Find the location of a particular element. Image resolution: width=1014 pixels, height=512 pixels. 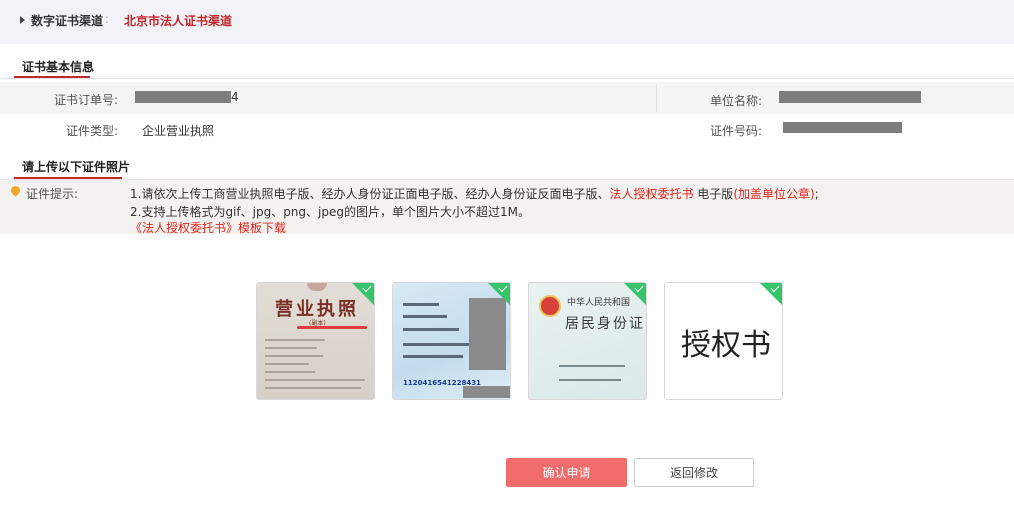

hint-line-1-end: ; is located at coordinates (816, 194).